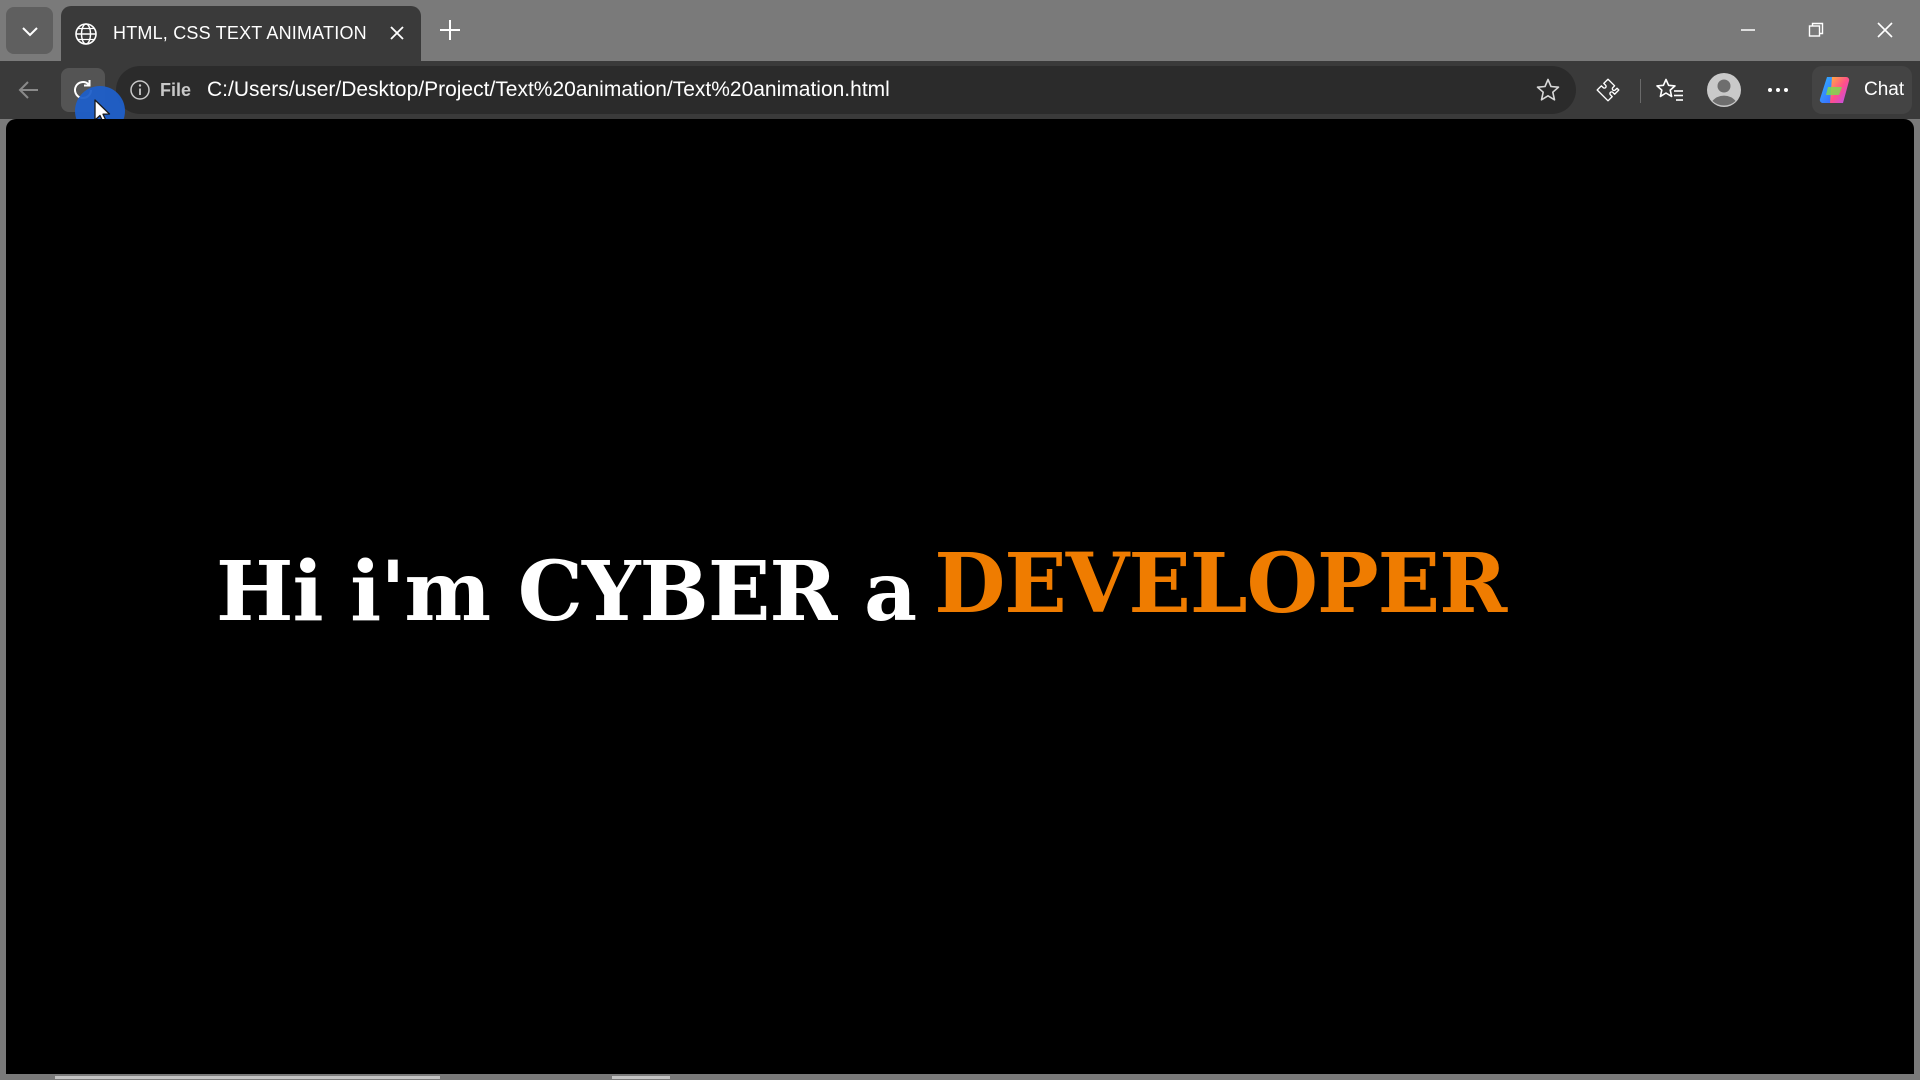 Image resolution: width=1920 pixels, height=1080 pixels. I want to click on copilot-icon, so click(1834, 90).